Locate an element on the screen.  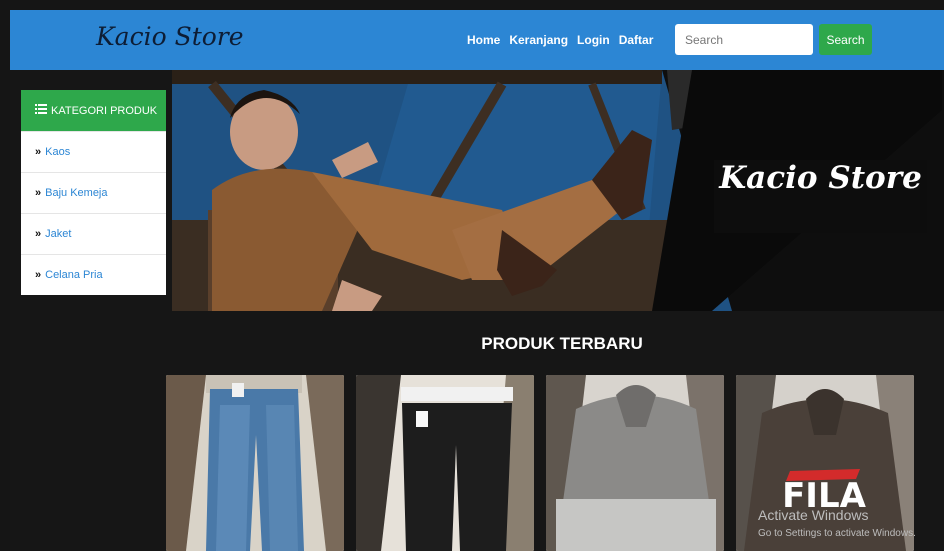
nav-keranjang: Keranjang is located at coordinates (538, 40).